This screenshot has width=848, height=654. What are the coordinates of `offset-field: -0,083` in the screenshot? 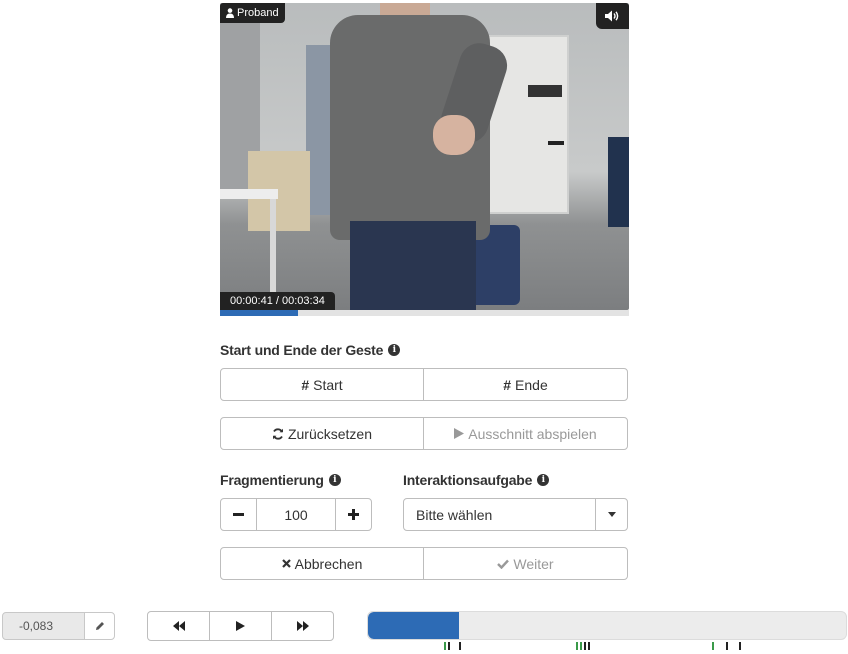 It's located at (58, 626).